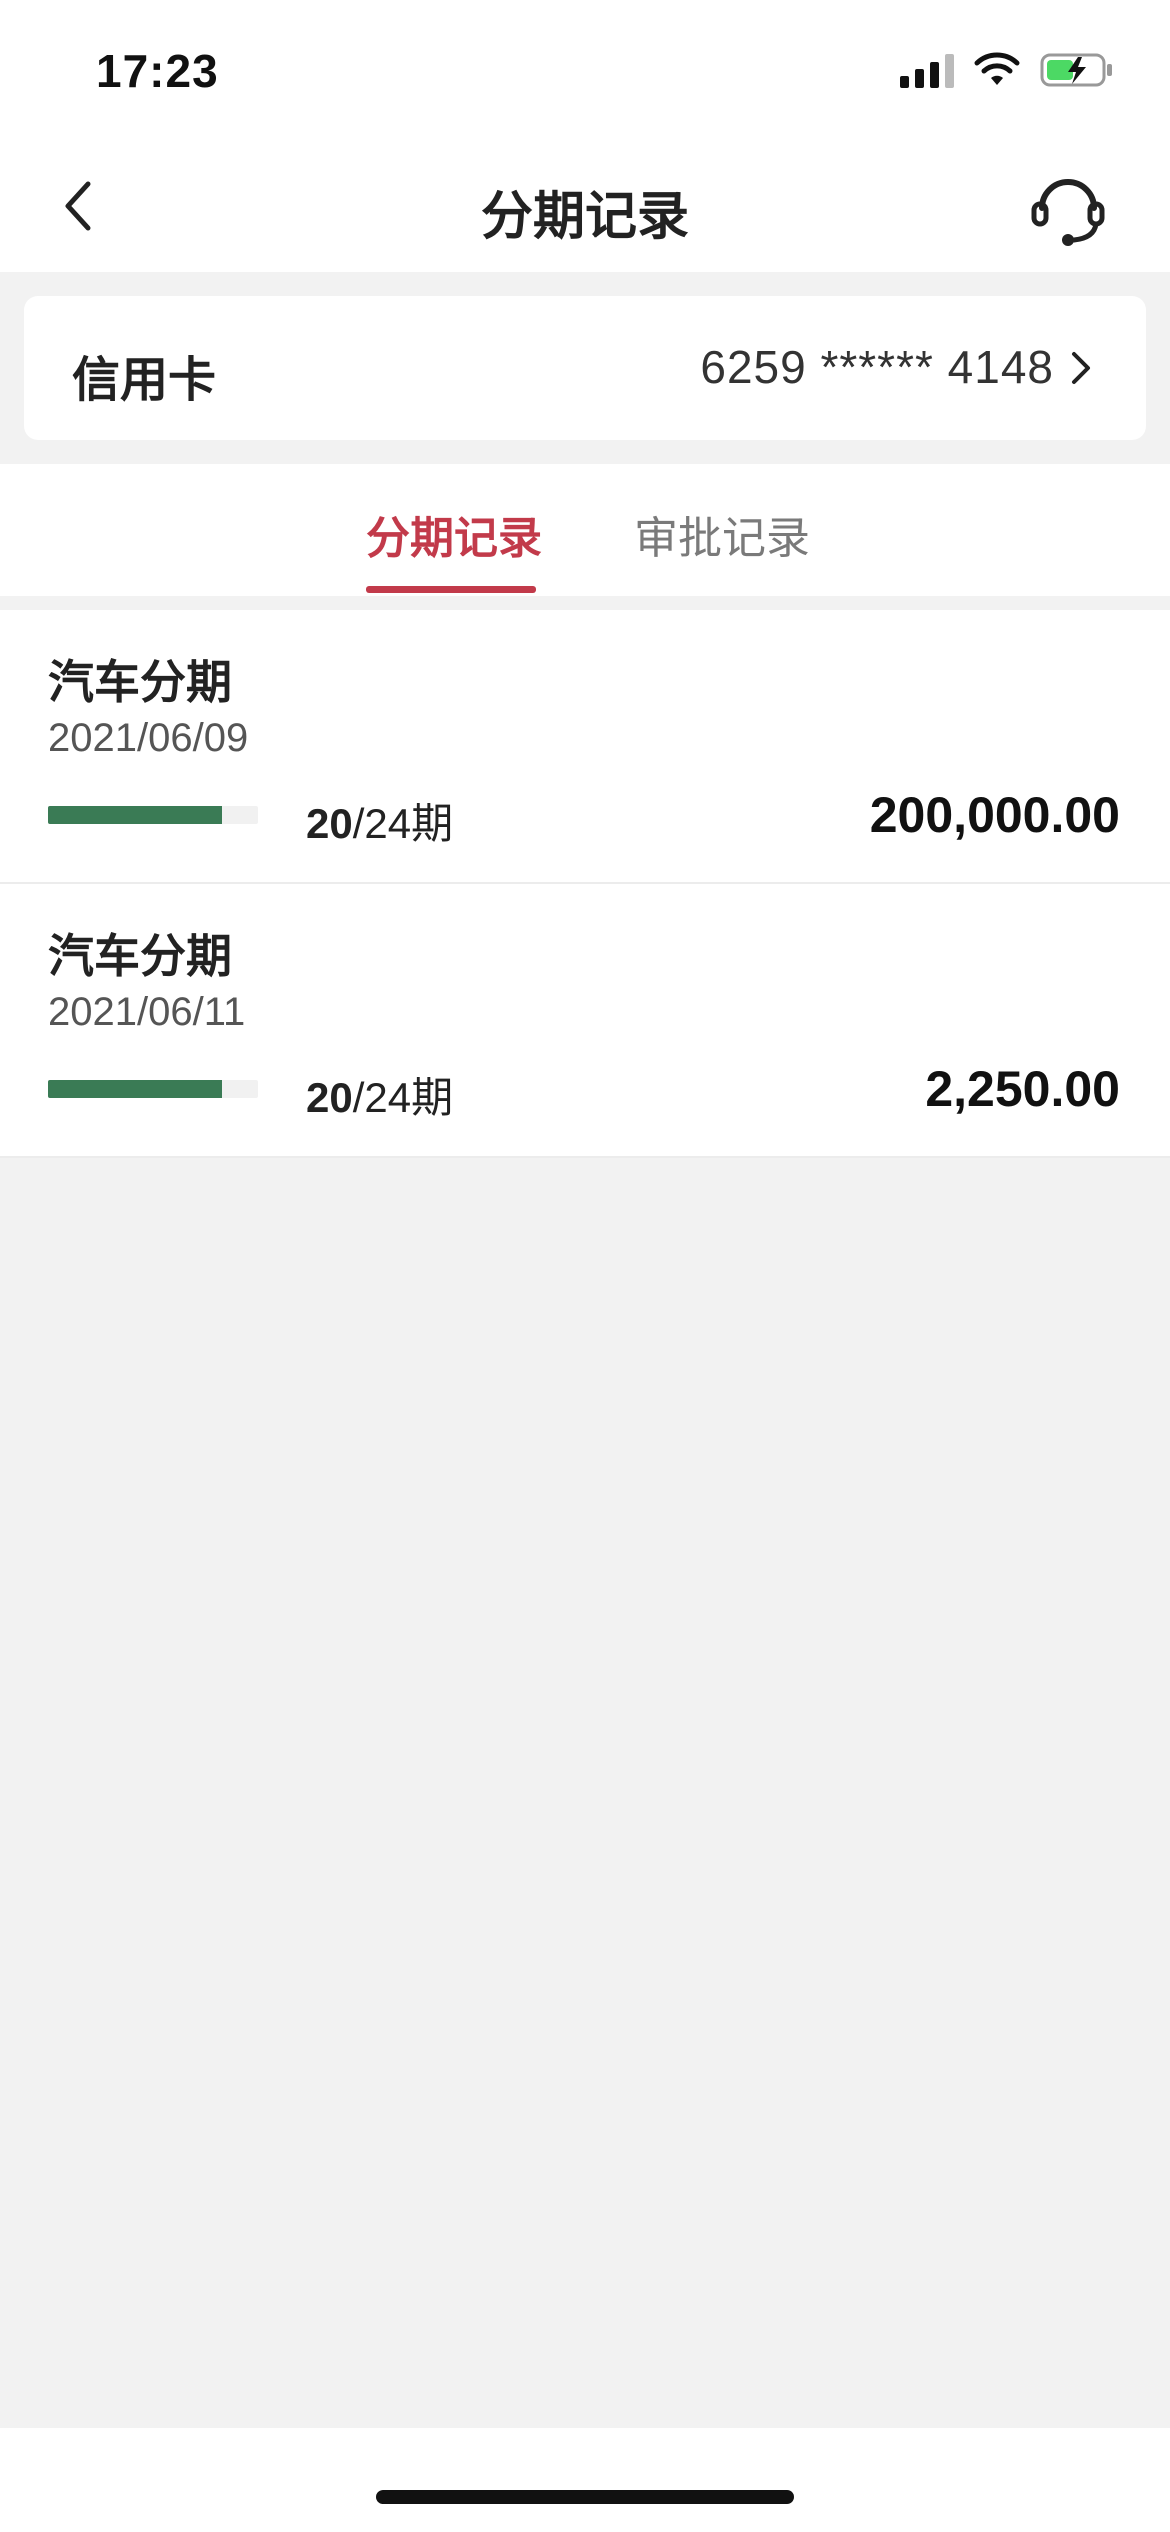  What do you see at coordinates (927, 70) in the screenshot?
I see `cellular-signal-icon` at bounding box center [927, 70].